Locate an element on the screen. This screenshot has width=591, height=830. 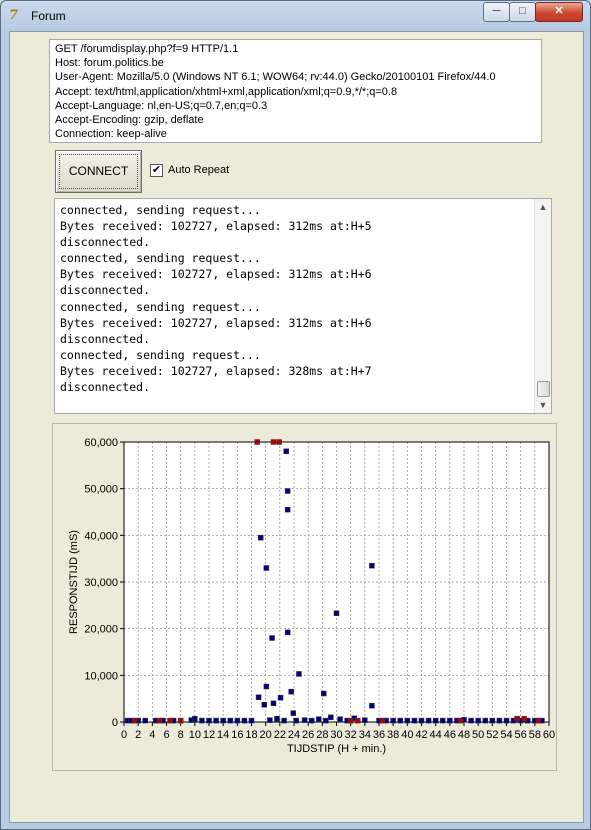
x-tick-label: 54 is located at coordinates (506, 735).